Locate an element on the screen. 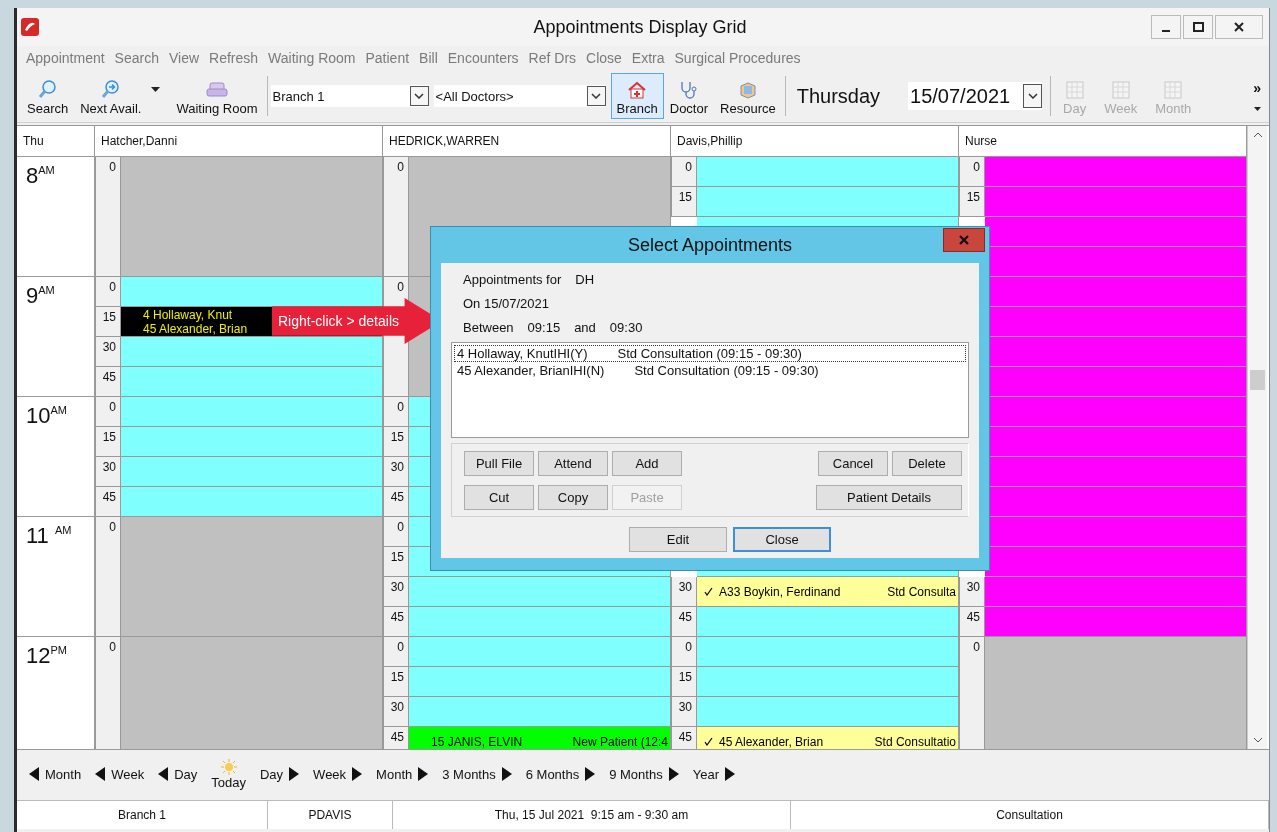 The height and width of the screenshot is (832, 1277). field-value: DH is located at coordinates (585, 279).